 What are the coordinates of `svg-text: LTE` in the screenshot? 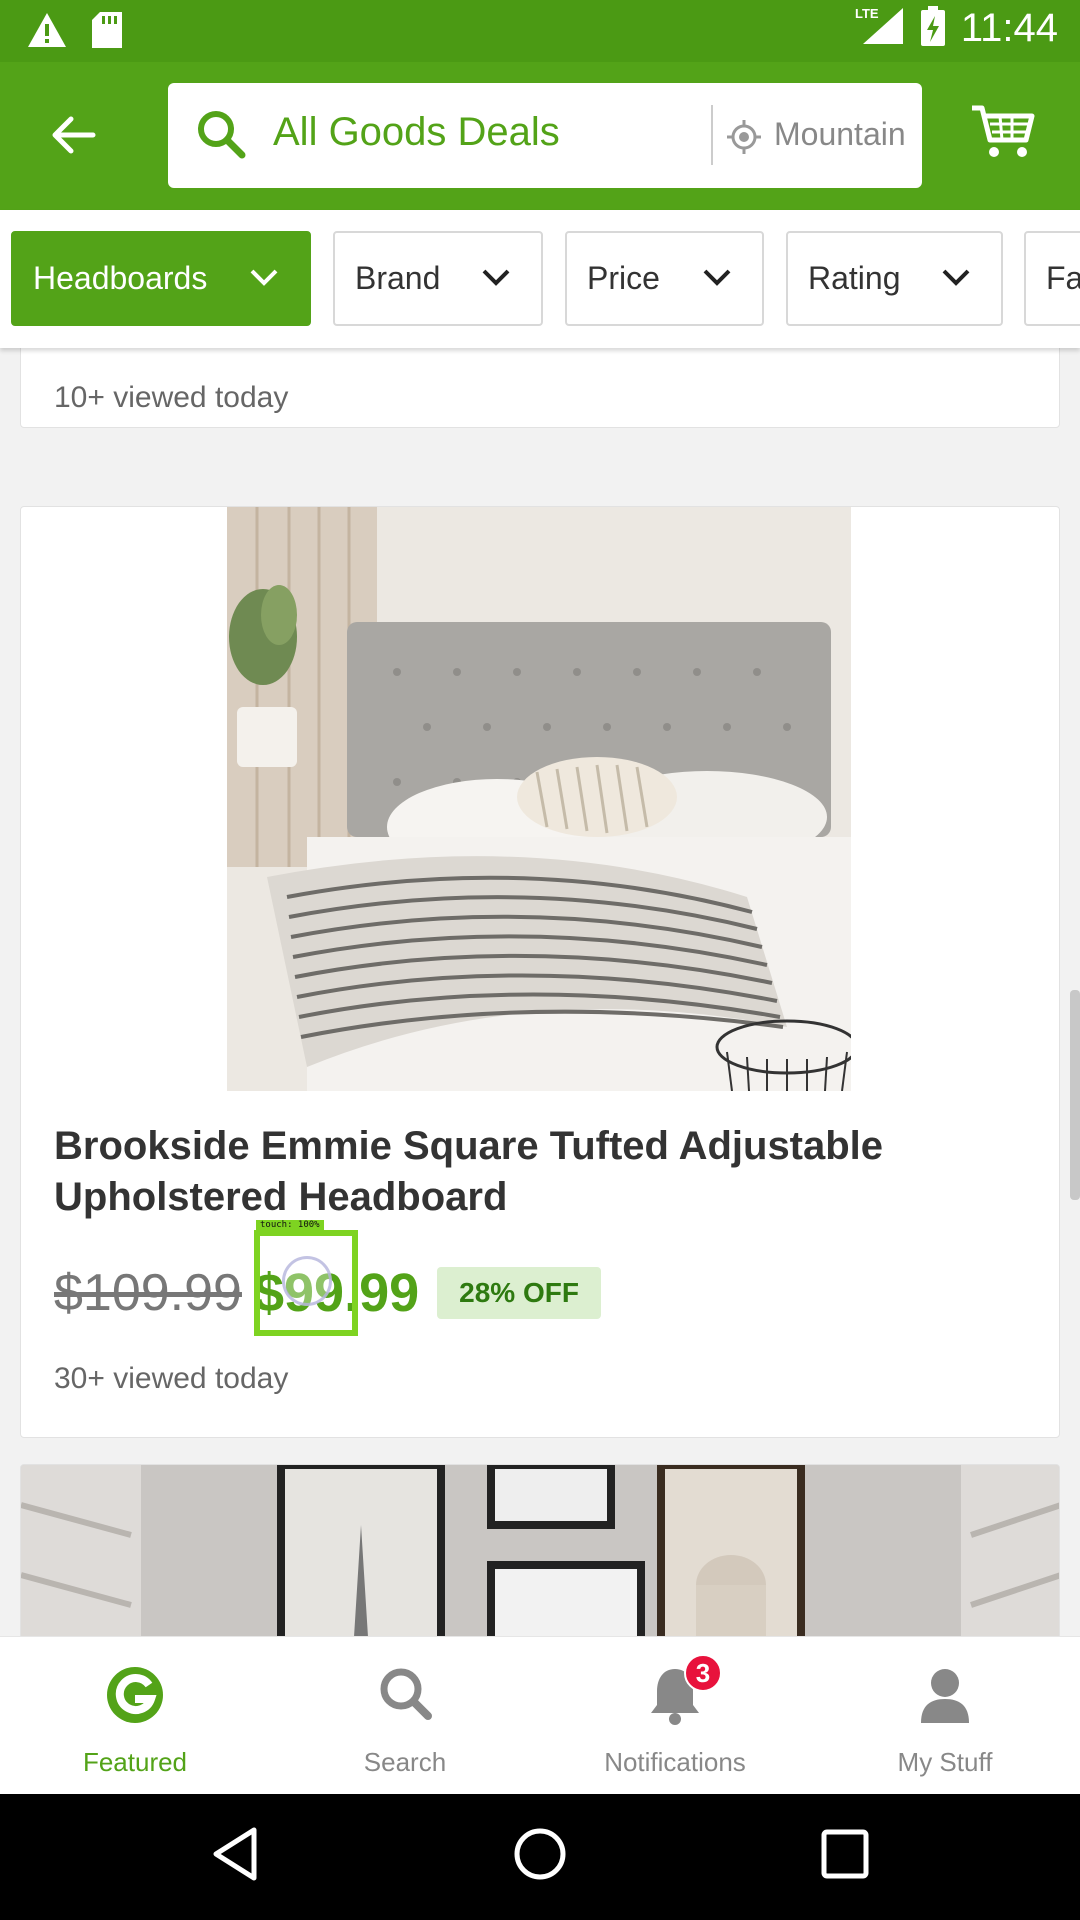 It's located at (867, 13).